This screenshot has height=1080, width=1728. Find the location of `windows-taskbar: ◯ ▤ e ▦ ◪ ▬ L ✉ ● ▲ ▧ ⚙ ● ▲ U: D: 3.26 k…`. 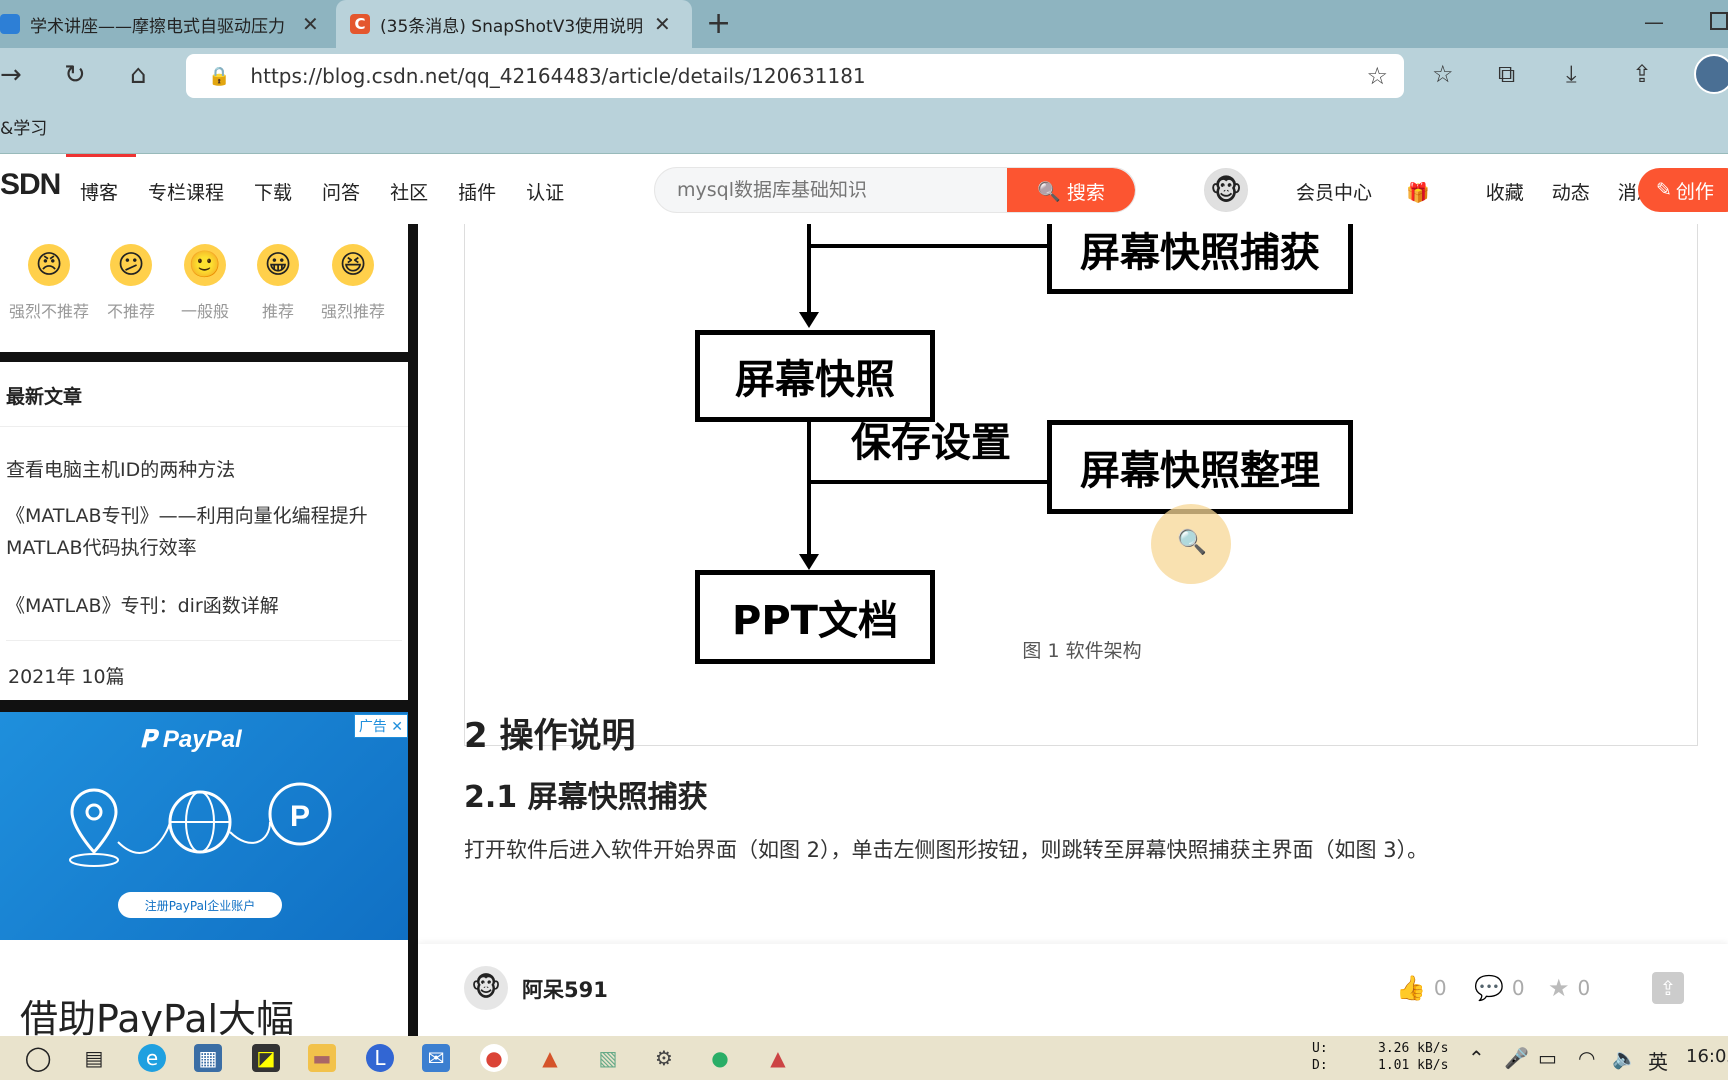

windows-taskbar: ◯ ▤ e ▦ ◪ ▬ L ✉ ● ▲ ▧ ⚙ ● ▲ U: D: 3.26 k… is located at coordinates (864, 1058).